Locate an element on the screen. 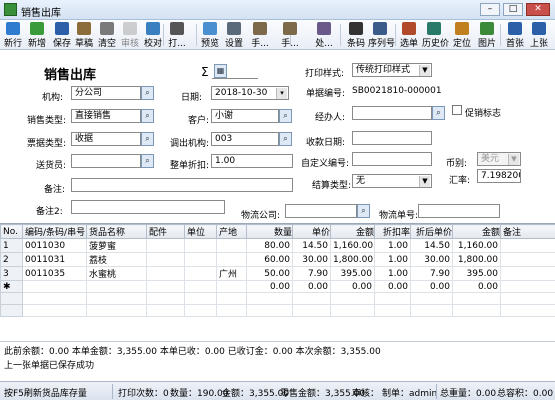 Image resolution: width=555 pixels, height=400 pixels. maximize-button: □ is located at coordinates (513, 9).